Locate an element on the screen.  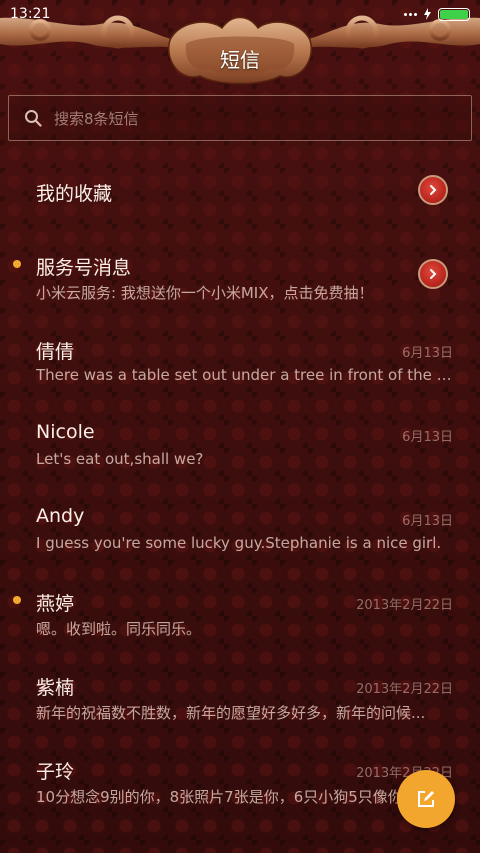
conversation-name: 燕婷 is located at coordinates (55, 604).